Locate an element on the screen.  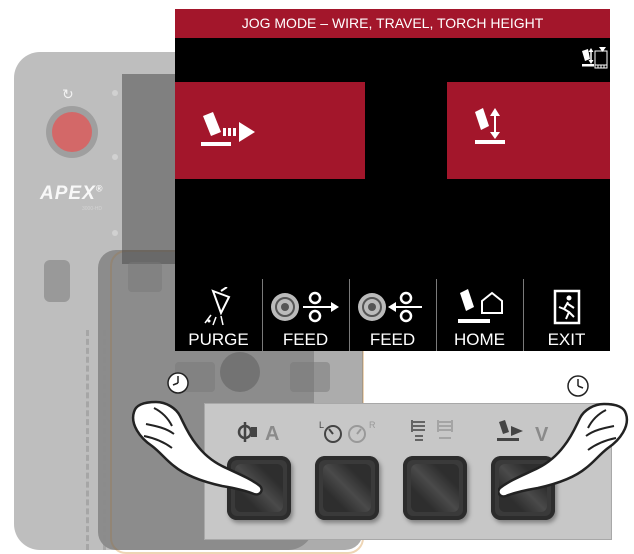
home-torch-icon is located at coordinates (480, 306).